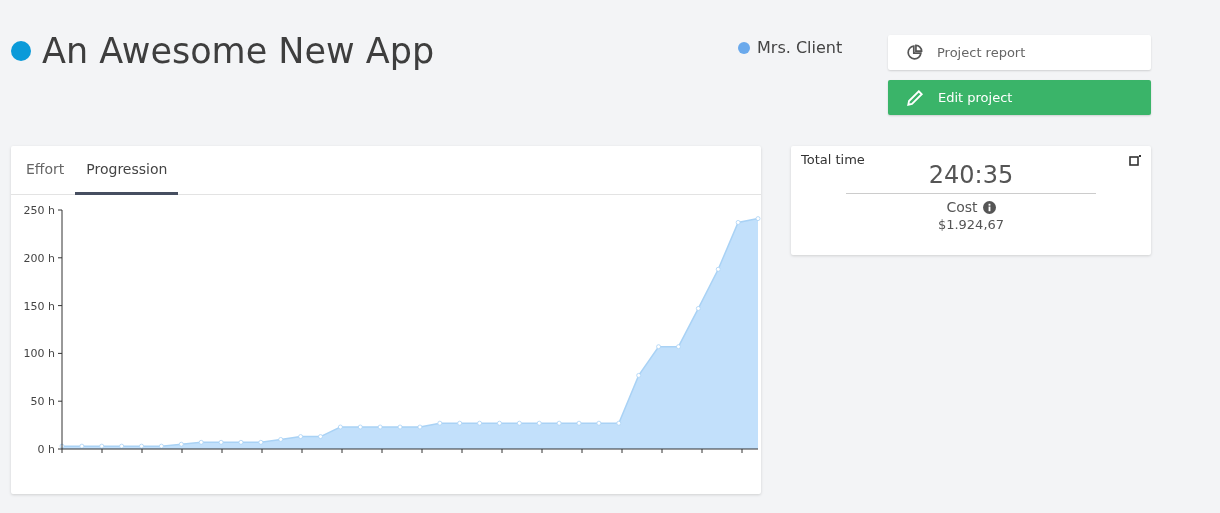 The image size is (1220, 513). What do you see at coordinates (1019, 52) in the screenshot?
I see `project-report-button: Project report` at bounding box center [1019, 52].